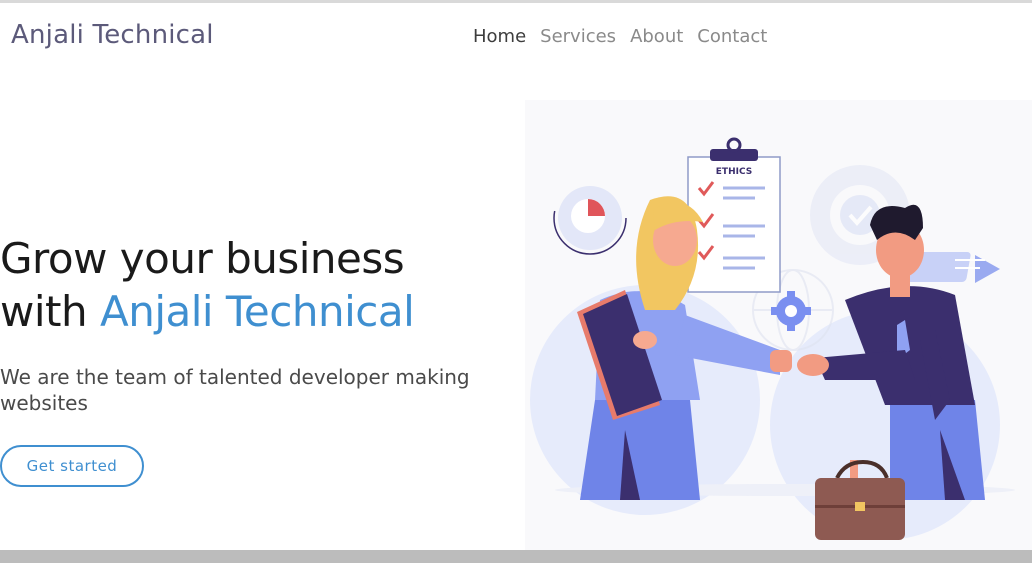 This screenshot has width=1032, height=563. I want to click on get-started-button: Get started, so click(72, 466).